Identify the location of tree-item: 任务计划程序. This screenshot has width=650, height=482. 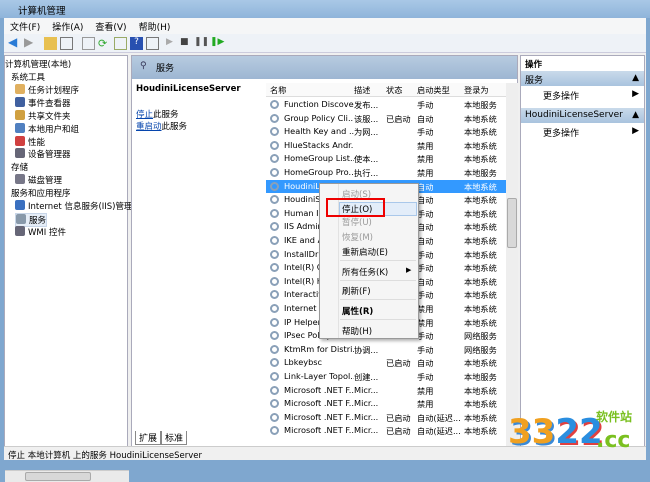
(47, 89).